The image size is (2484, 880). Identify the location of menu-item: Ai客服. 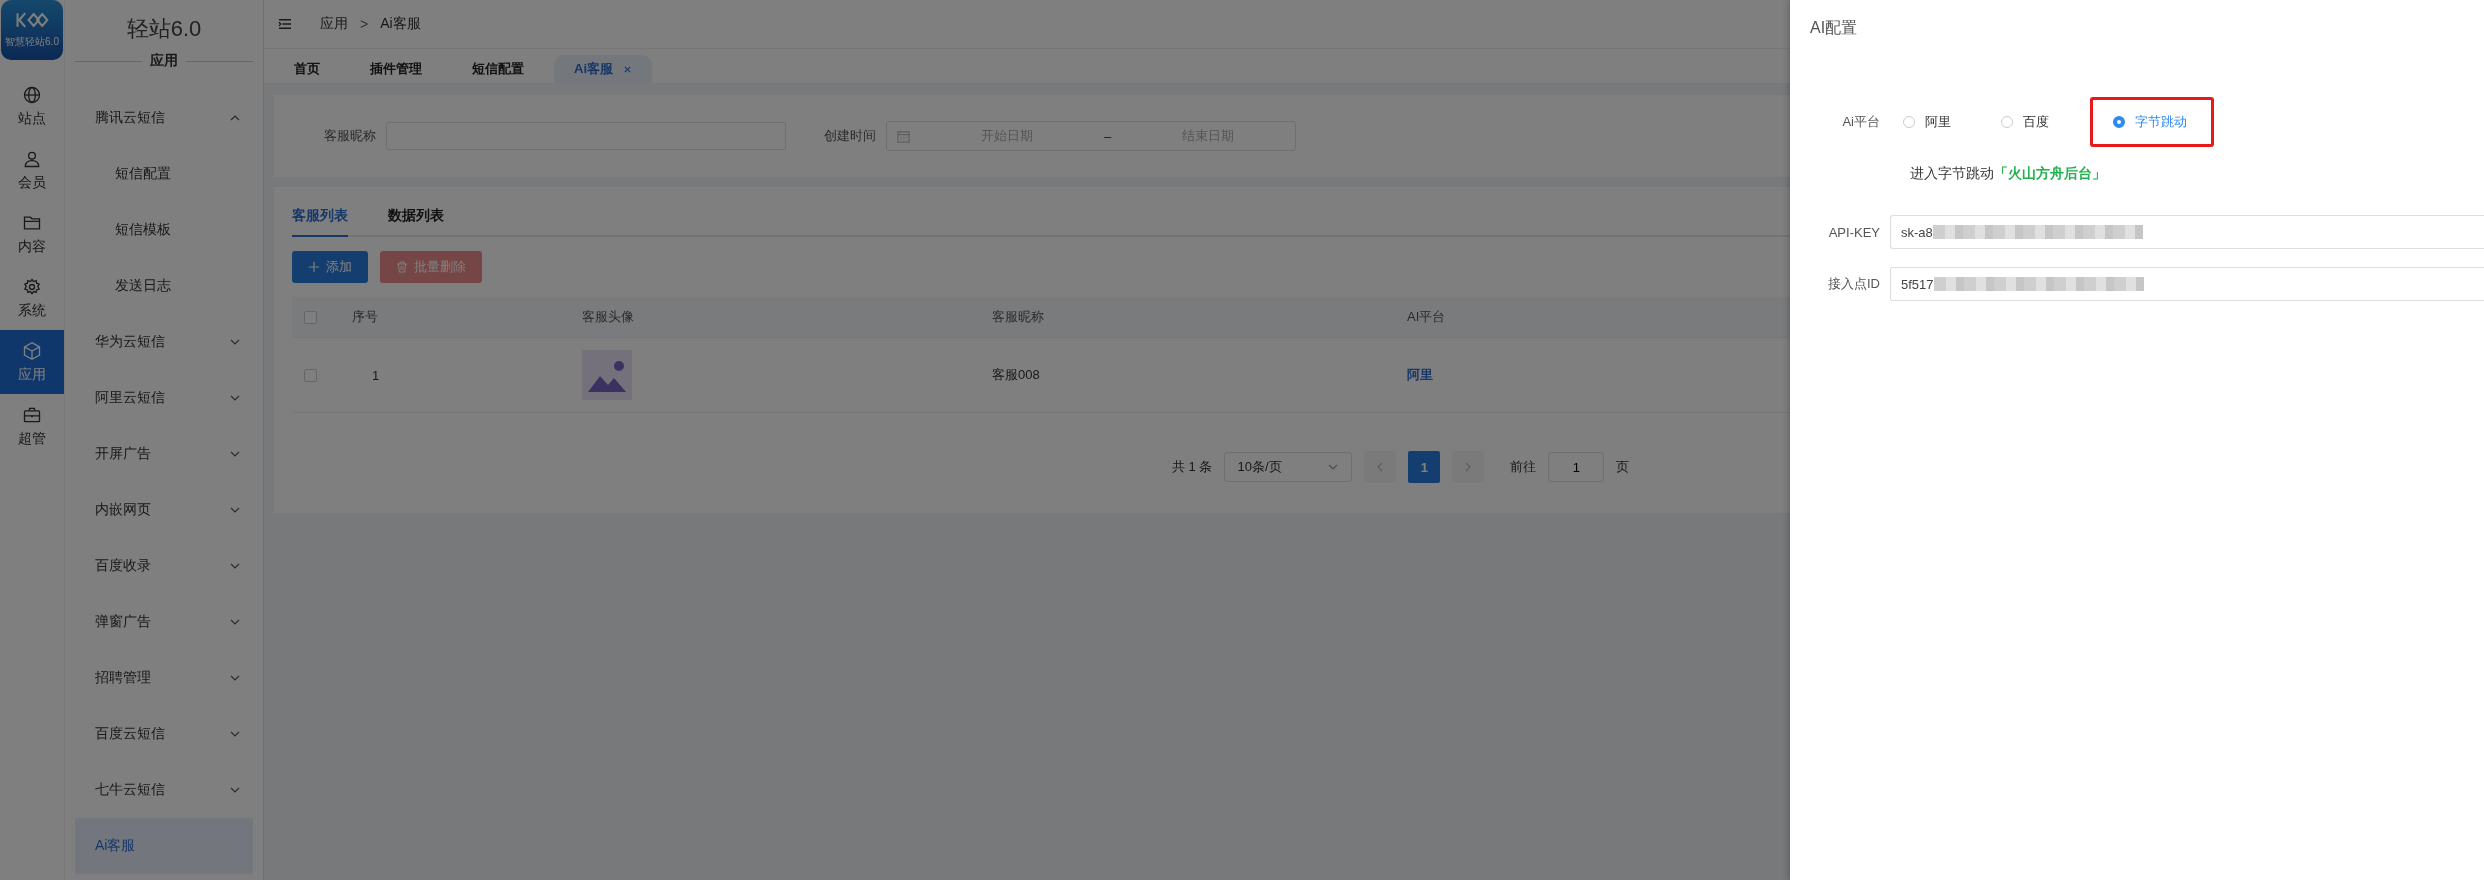
(164, 846).